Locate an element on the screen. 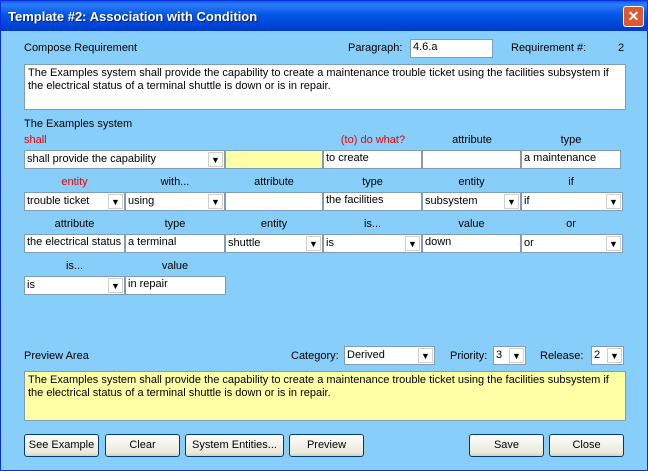 The image size is (648, 471). value-header-2: value is located at coordinates (175, 266).